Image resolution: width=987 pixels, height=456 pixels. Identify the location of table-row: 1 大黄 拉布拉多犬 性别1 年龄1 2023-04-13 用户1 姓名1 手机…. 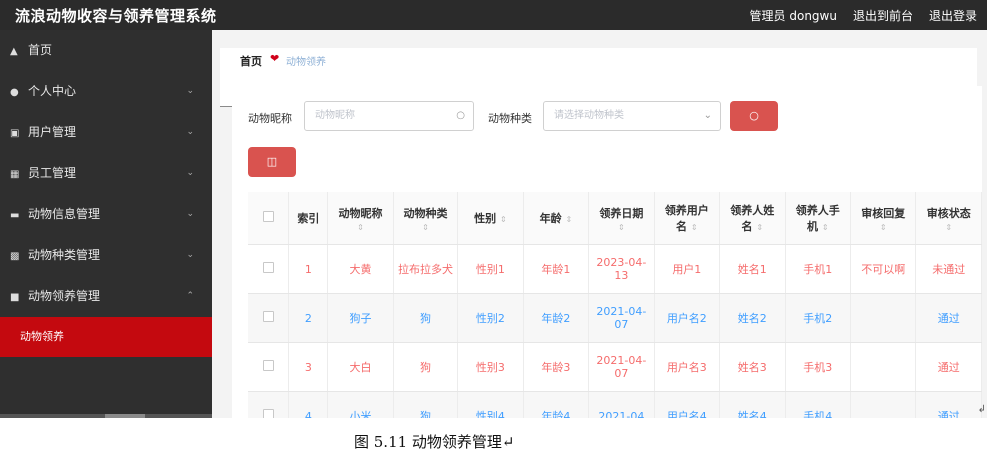
(615, 269).